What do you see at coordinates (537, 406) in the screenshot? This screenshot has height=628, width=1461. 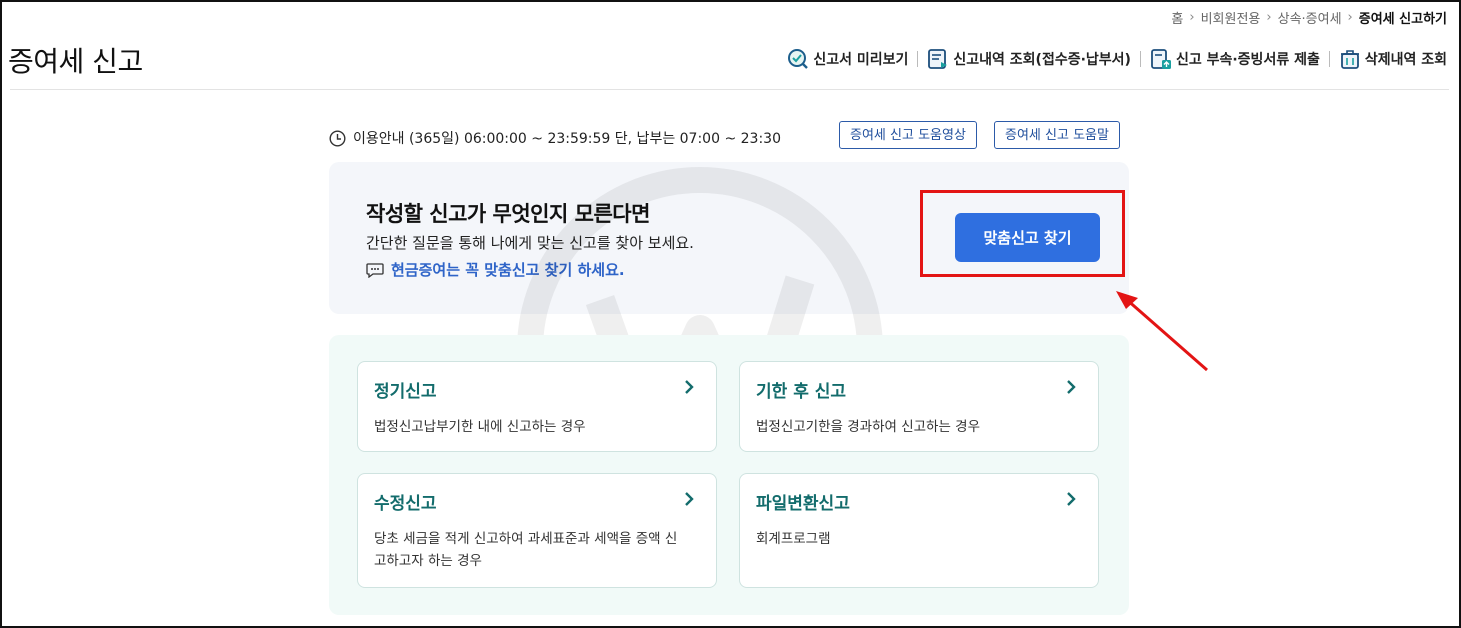 I see `card-regular-report: 정기신고 법정신고납부기한 내에 신고하는 경우` at bounding box center [537, 406].